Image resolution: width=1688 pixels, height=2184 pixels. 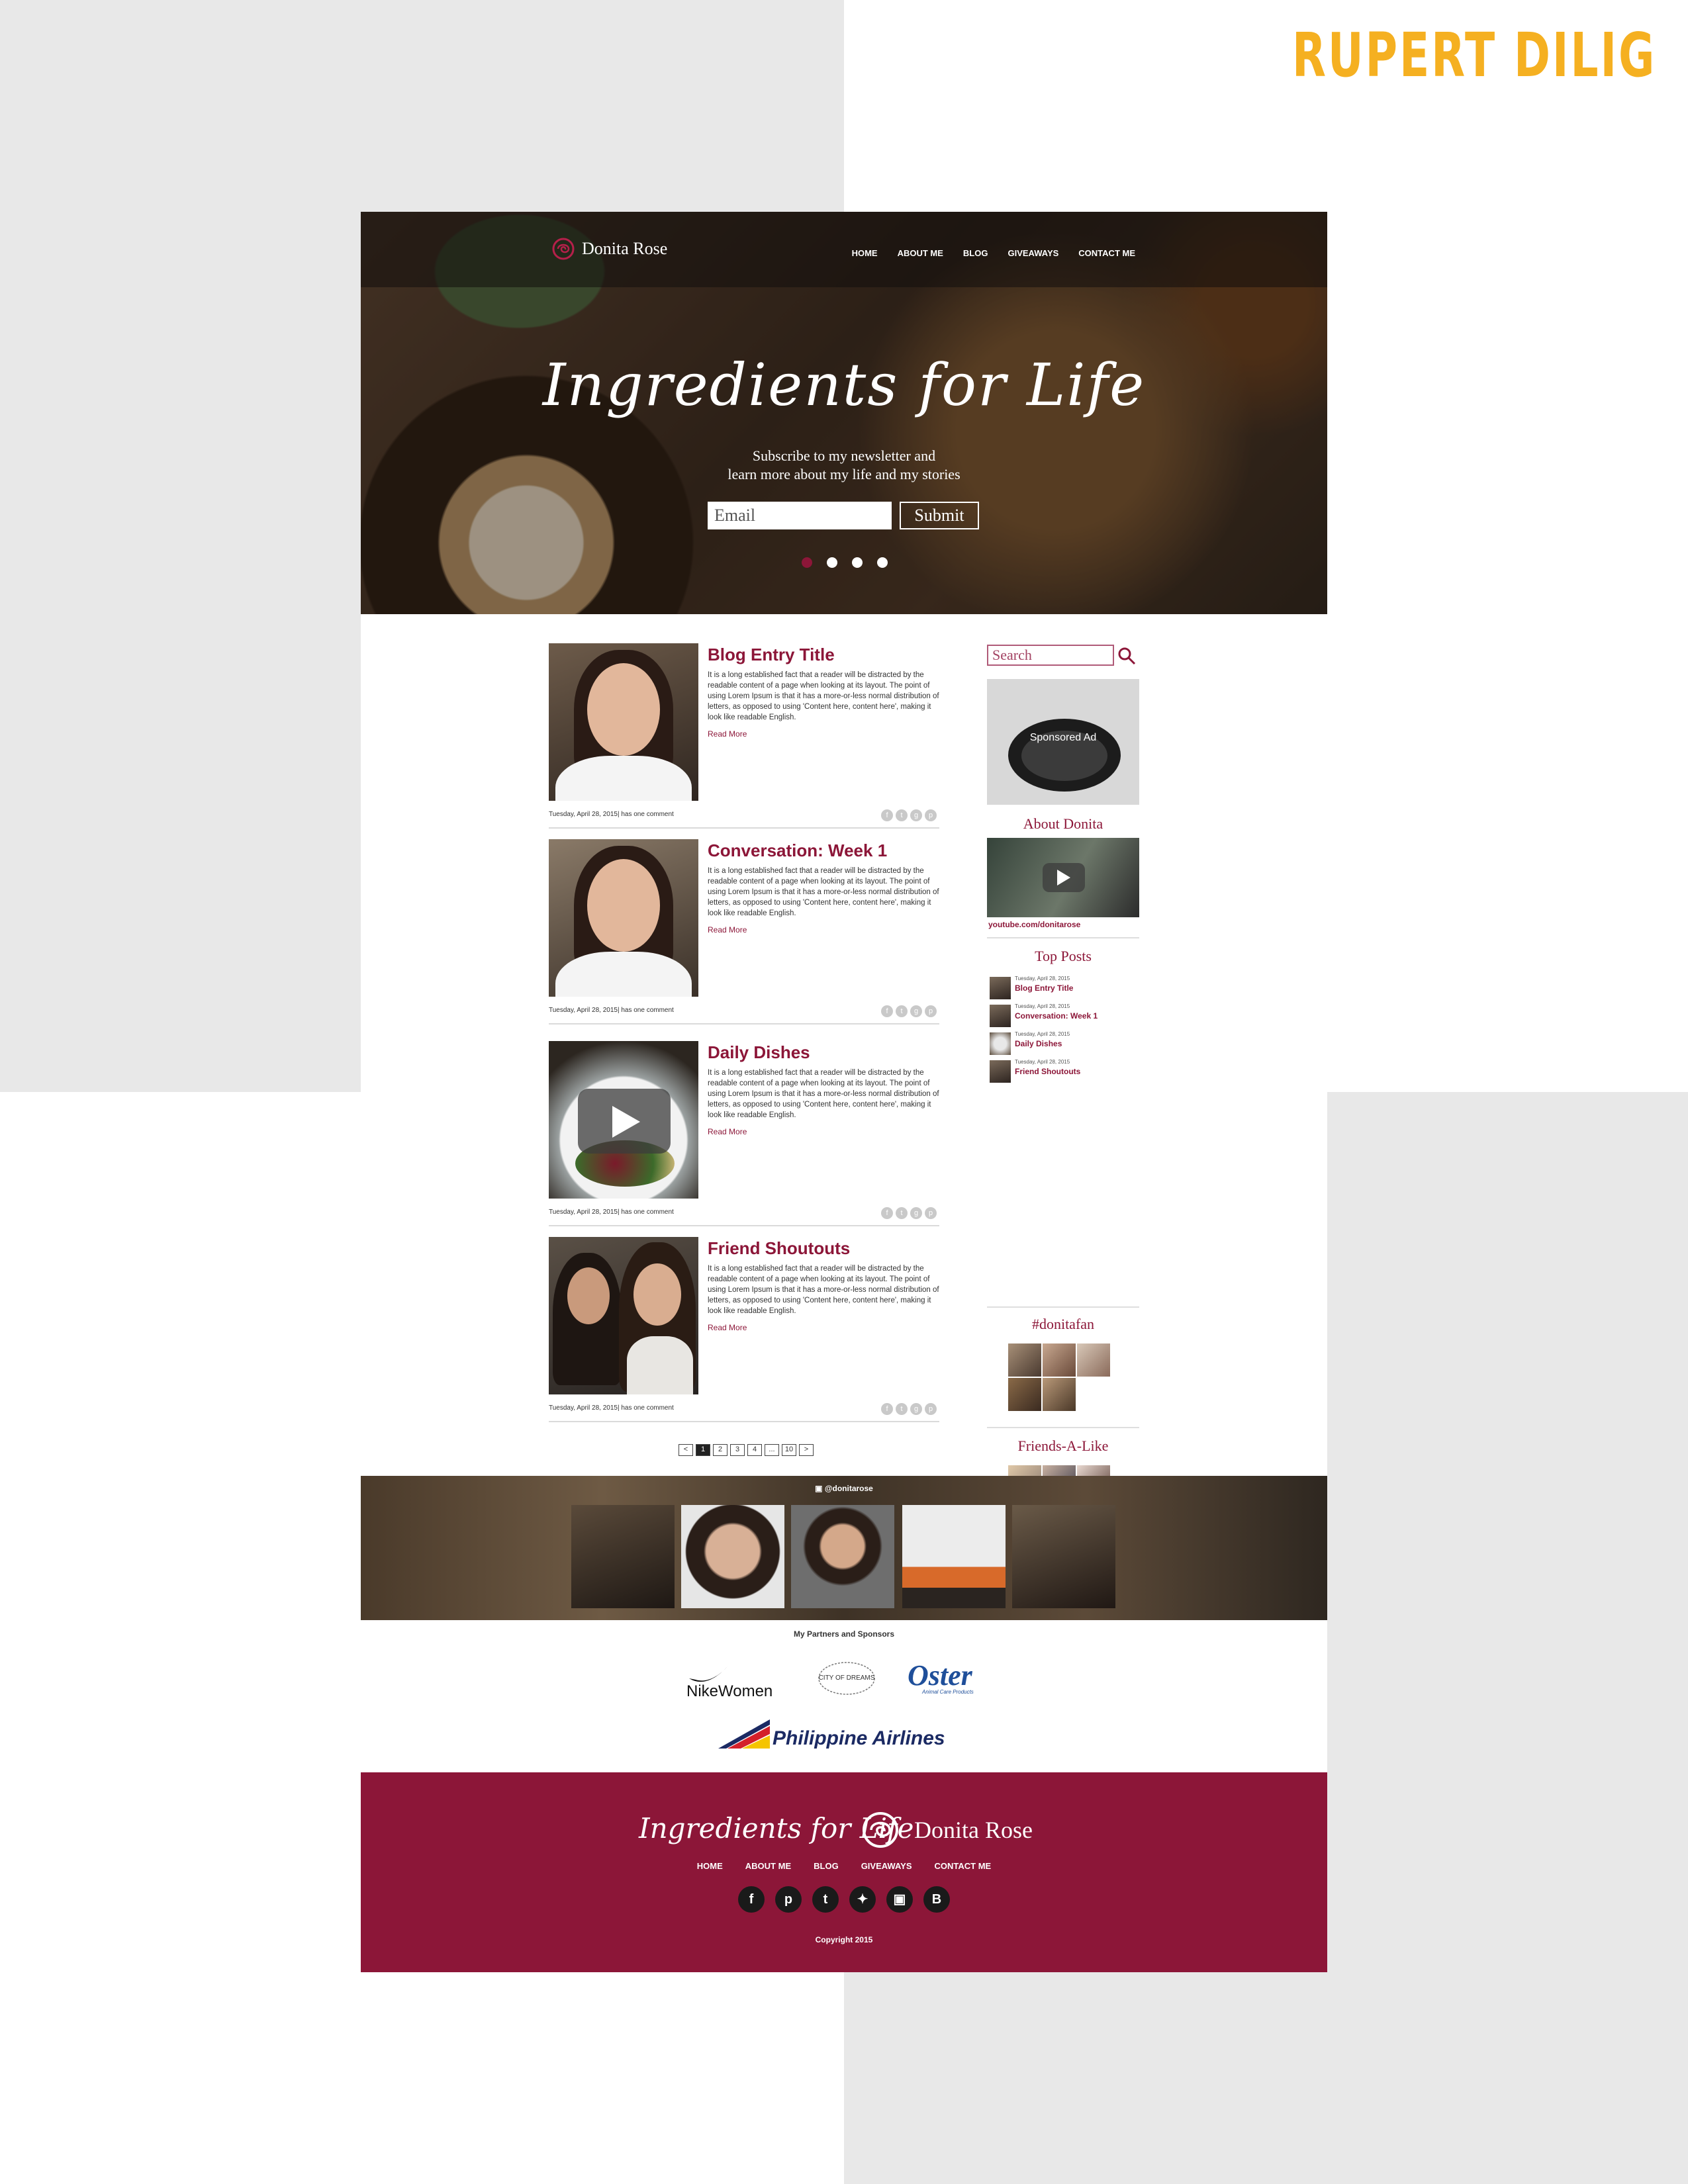 What do you see at coordinates (1050, 655) in the screenshot?
I see `search-input` at bounding box center [1050, 655].